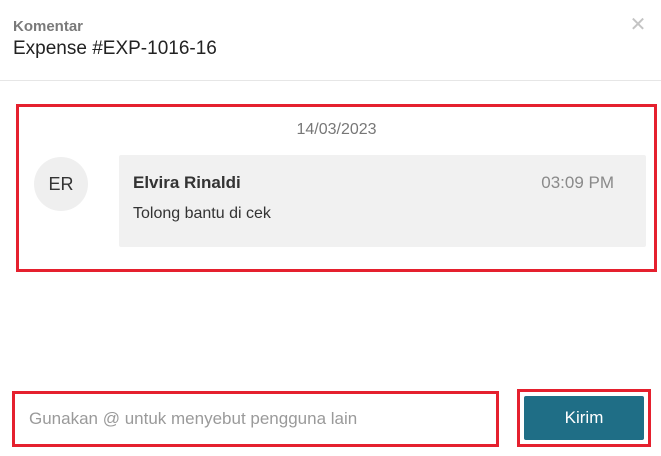 This screenshot has width=661, height=456. What do you see at coordinates (115, 48) in the screenshot?
I see `modal-title: Expense #EXP-1016-16` at bounding box center [115, 48].